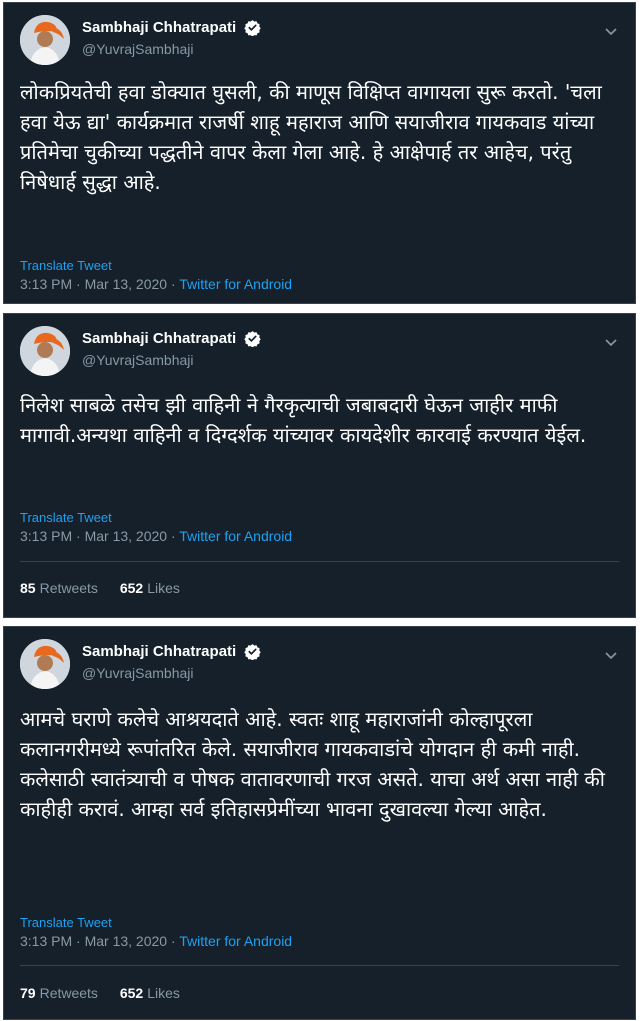  What do you see at coordinates (28, 993) in the screenshot?
I see `retweets-count: 79` at bounding box center [28, 993].